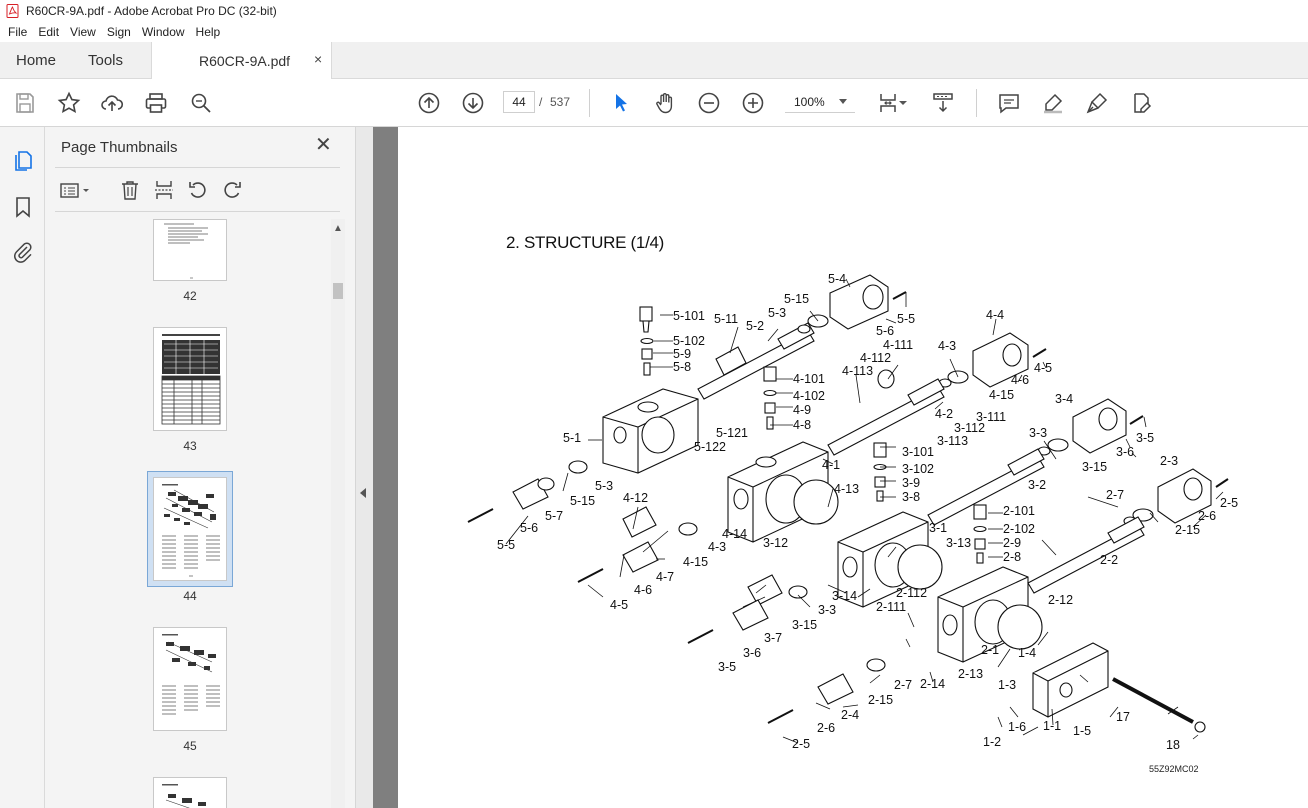 The width and height of the screenshot is (1308, 808). I want to click on acrobat-app-icon, so click(12, 11).